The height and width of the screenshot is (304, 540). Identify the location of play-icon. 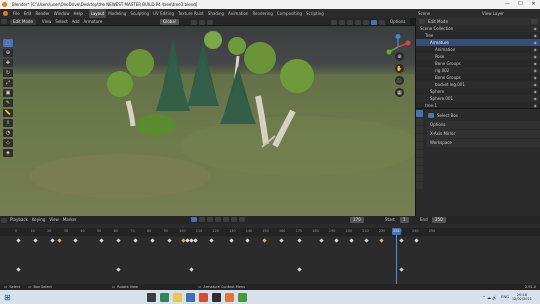
(226, 219).